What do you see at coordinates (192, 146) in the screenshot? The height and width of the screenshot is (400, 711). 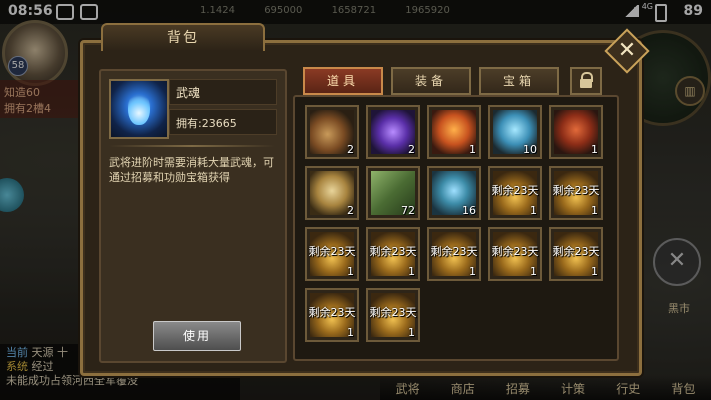 I see `divider` at bounding box center [192, 146].